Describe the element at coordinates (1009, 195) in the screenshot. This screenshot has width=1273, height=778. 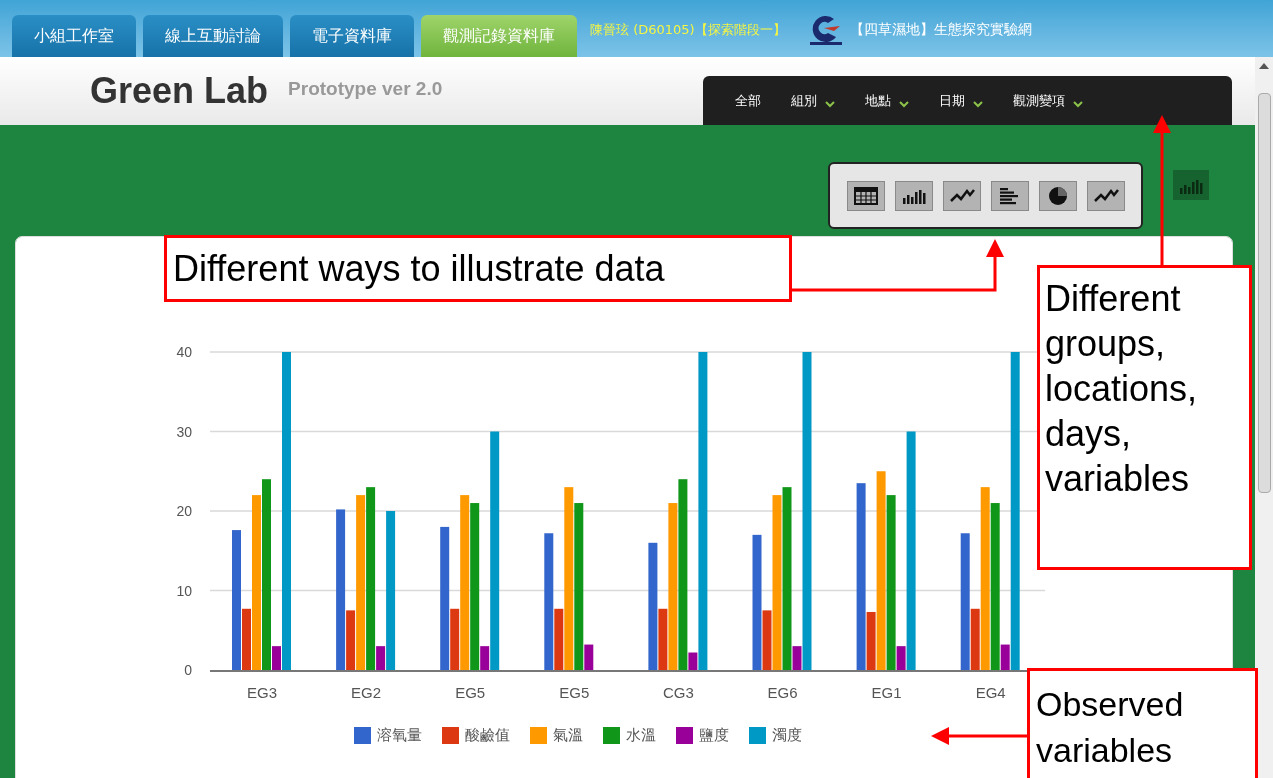
I see `horizontal-bar-chart-button` at that location.